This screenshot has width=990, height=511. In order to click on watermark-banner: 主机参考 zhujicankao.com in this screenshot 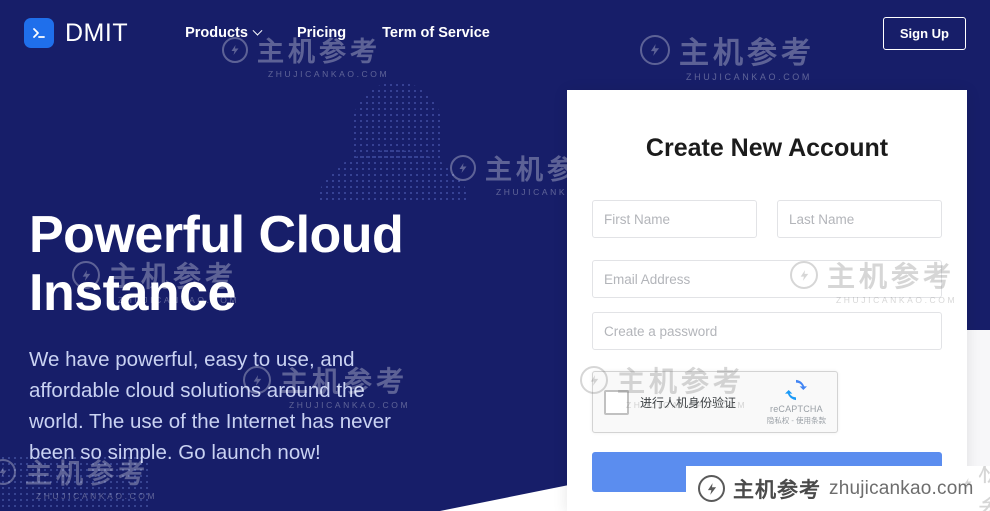, I will do `click(838, 488)`.